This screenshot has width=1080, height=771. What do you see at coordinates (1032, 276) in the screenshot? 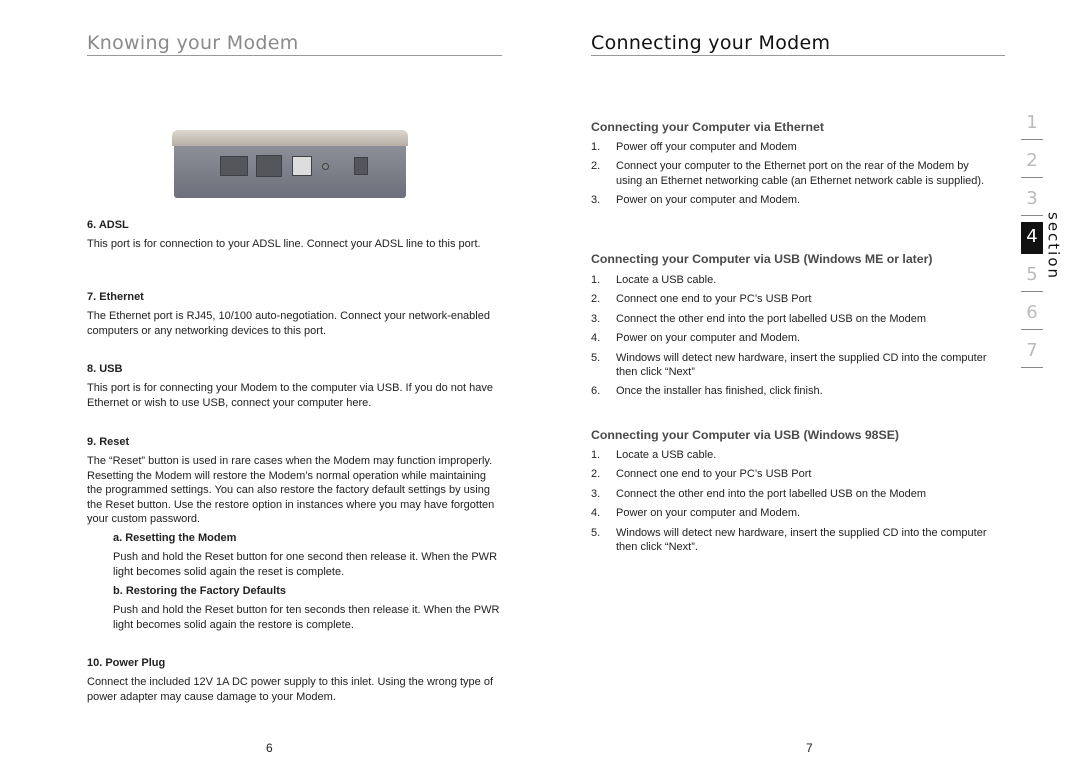
I see `section-tab-5: 5` at bounding box center [1032, 276].